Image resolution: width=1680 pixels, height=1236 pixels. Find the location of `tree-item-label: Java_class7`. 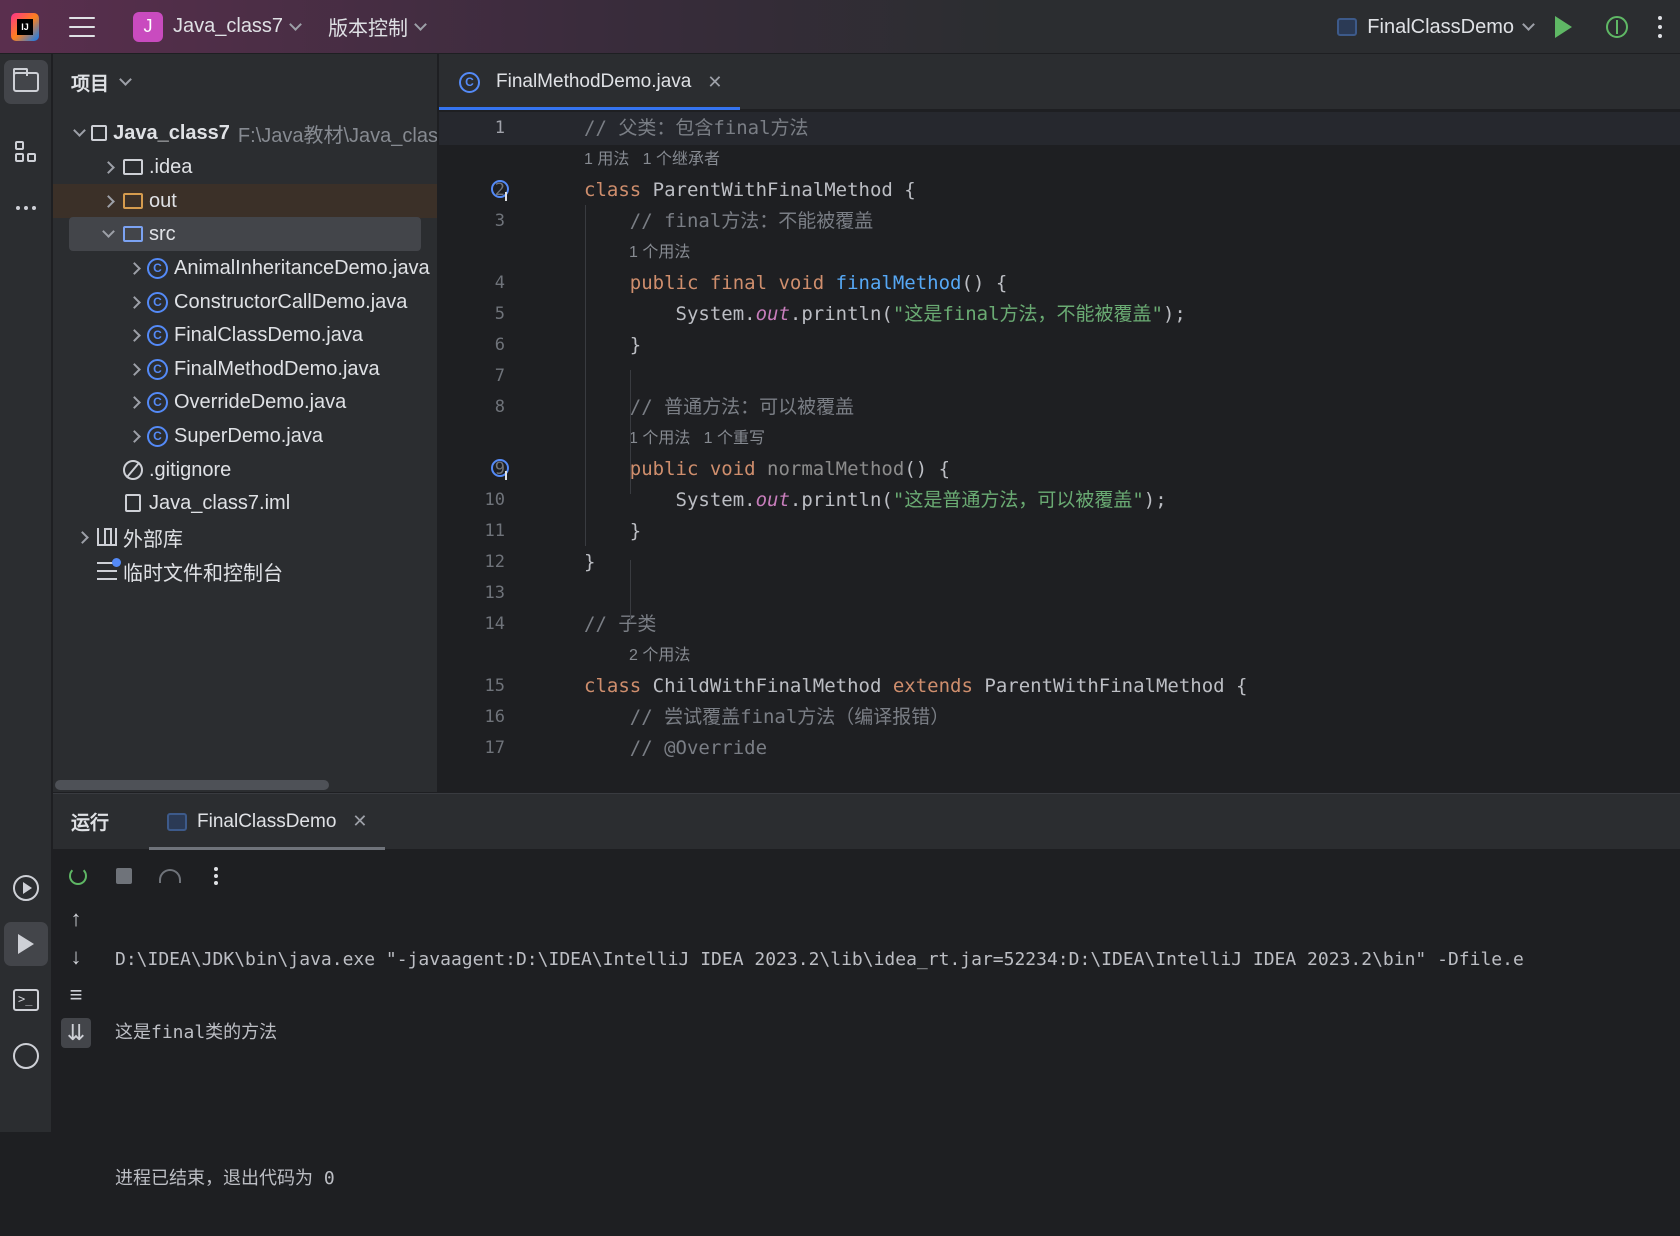

tree-item-label: Java_class7 is located at coordinates (171, 132).